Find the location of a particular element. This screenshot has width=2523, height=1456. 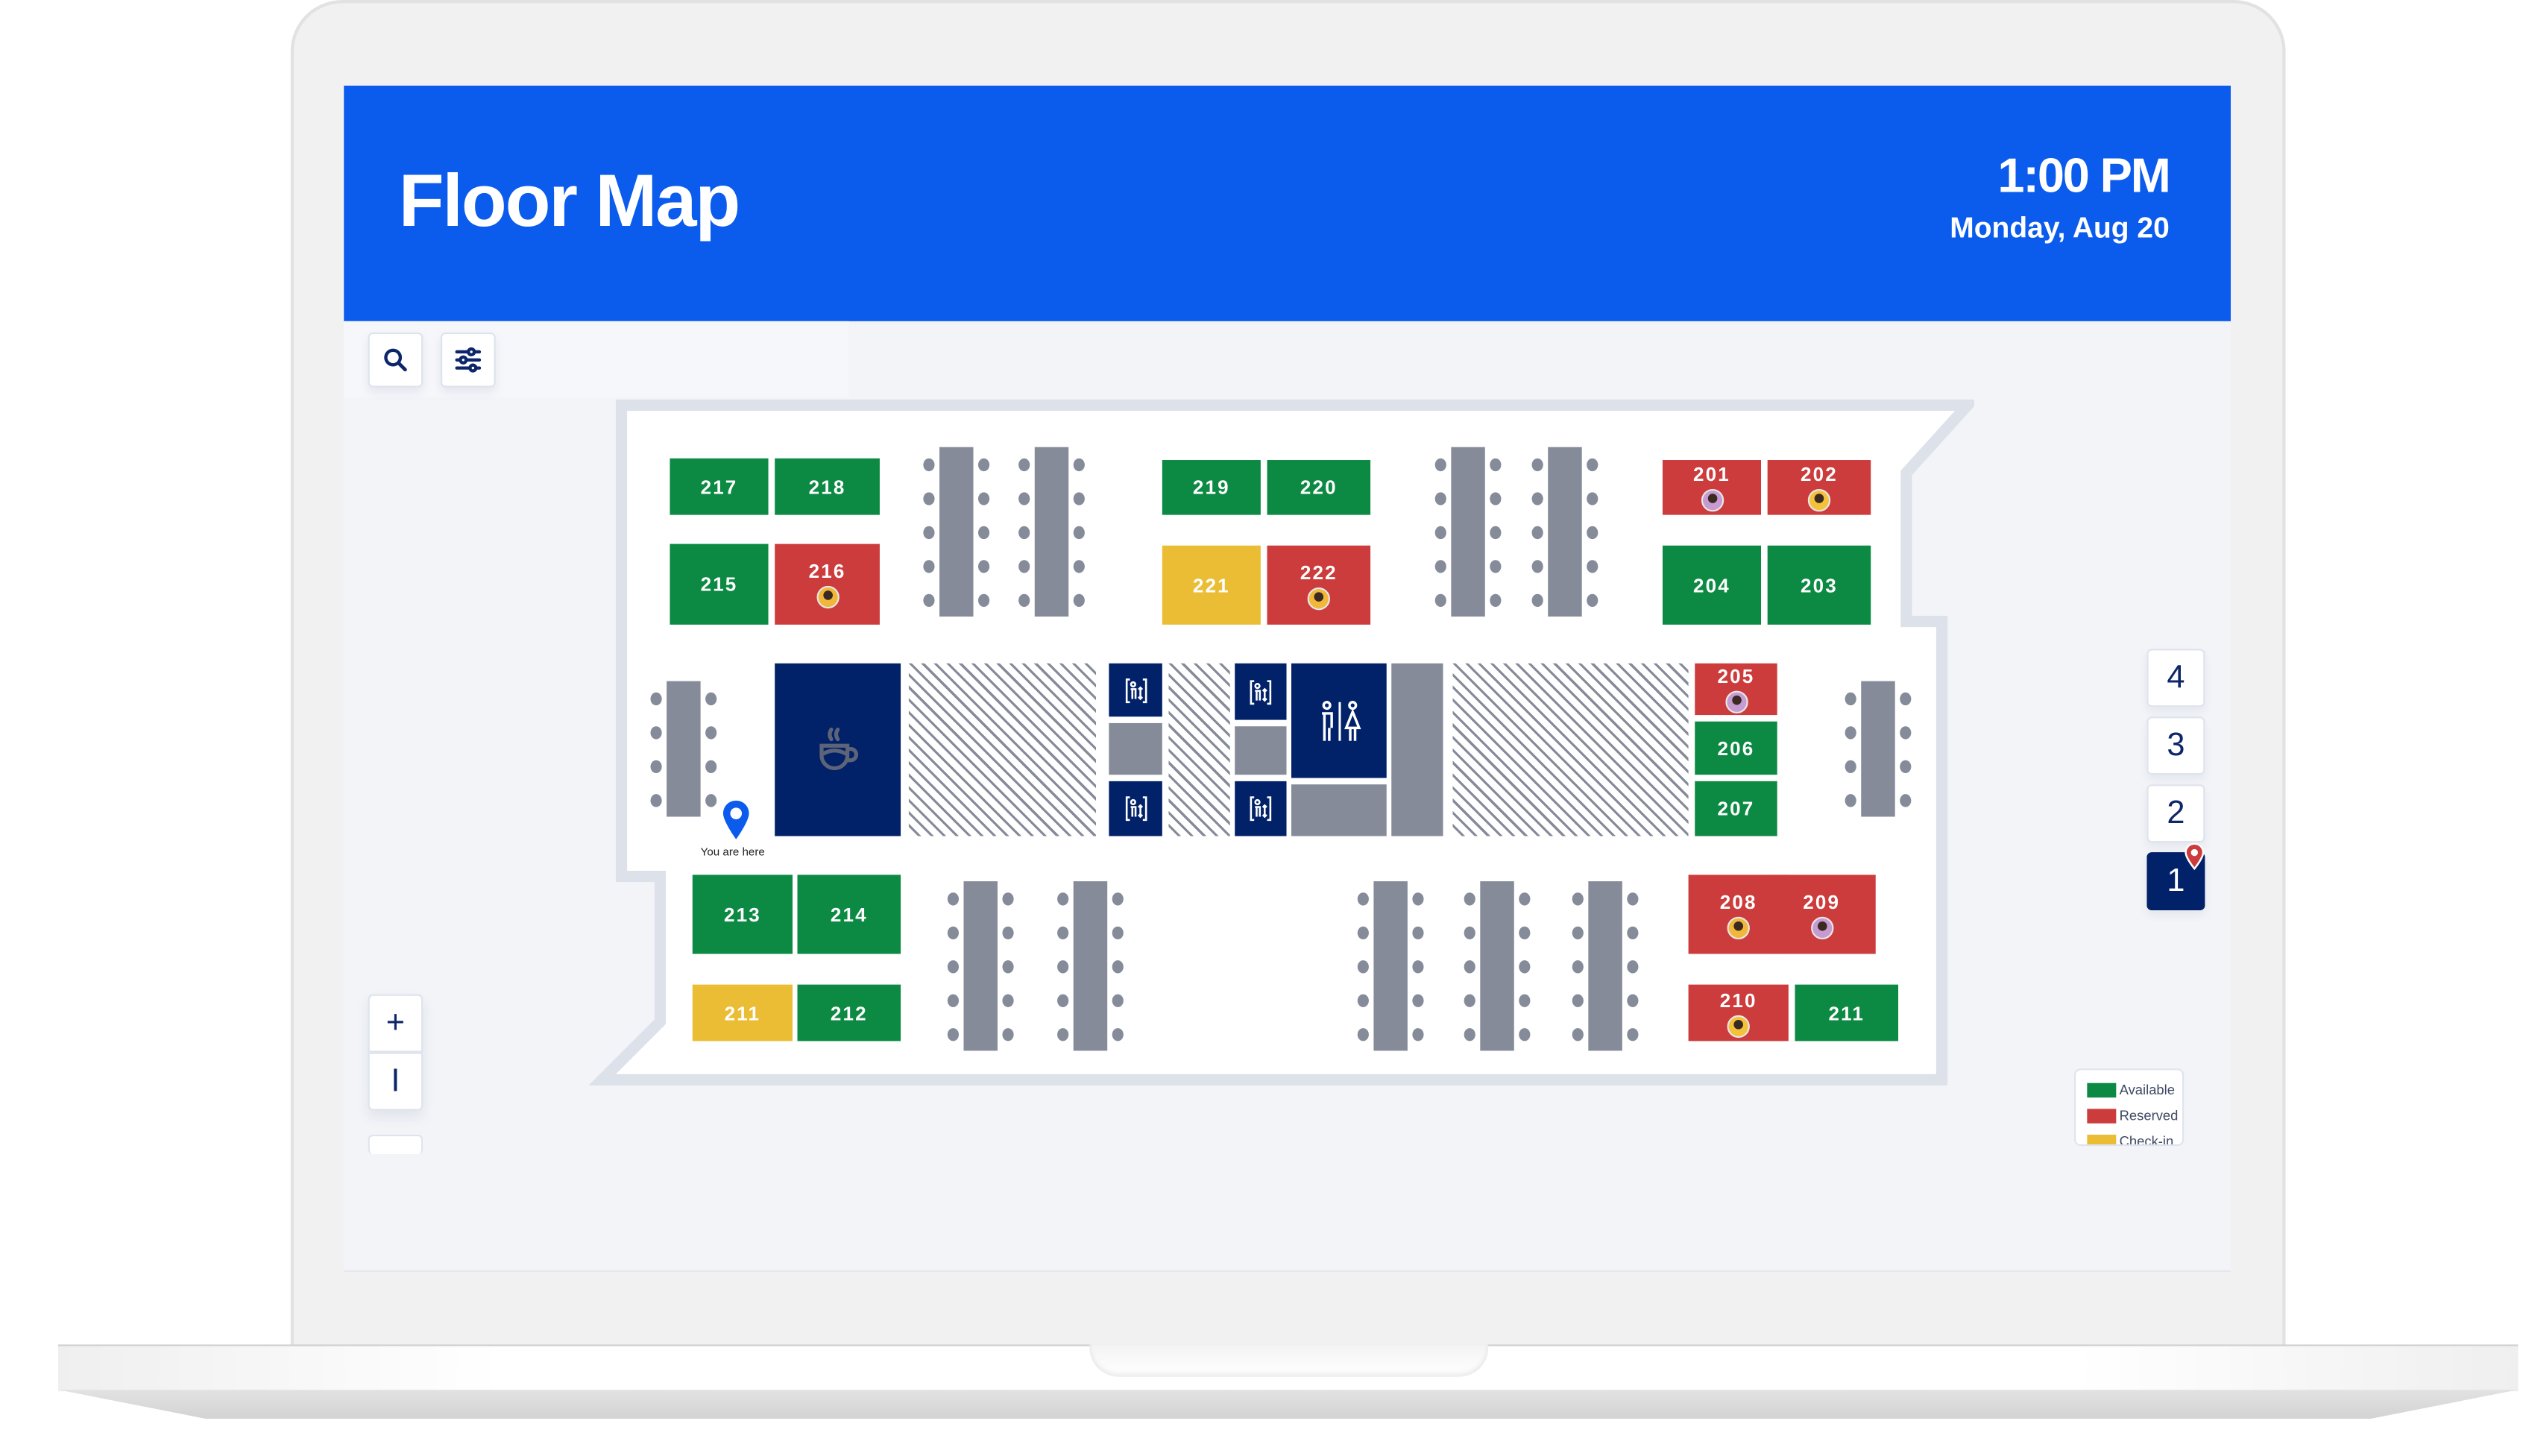

room-221: 221 is located at coordinates (1211, 585).